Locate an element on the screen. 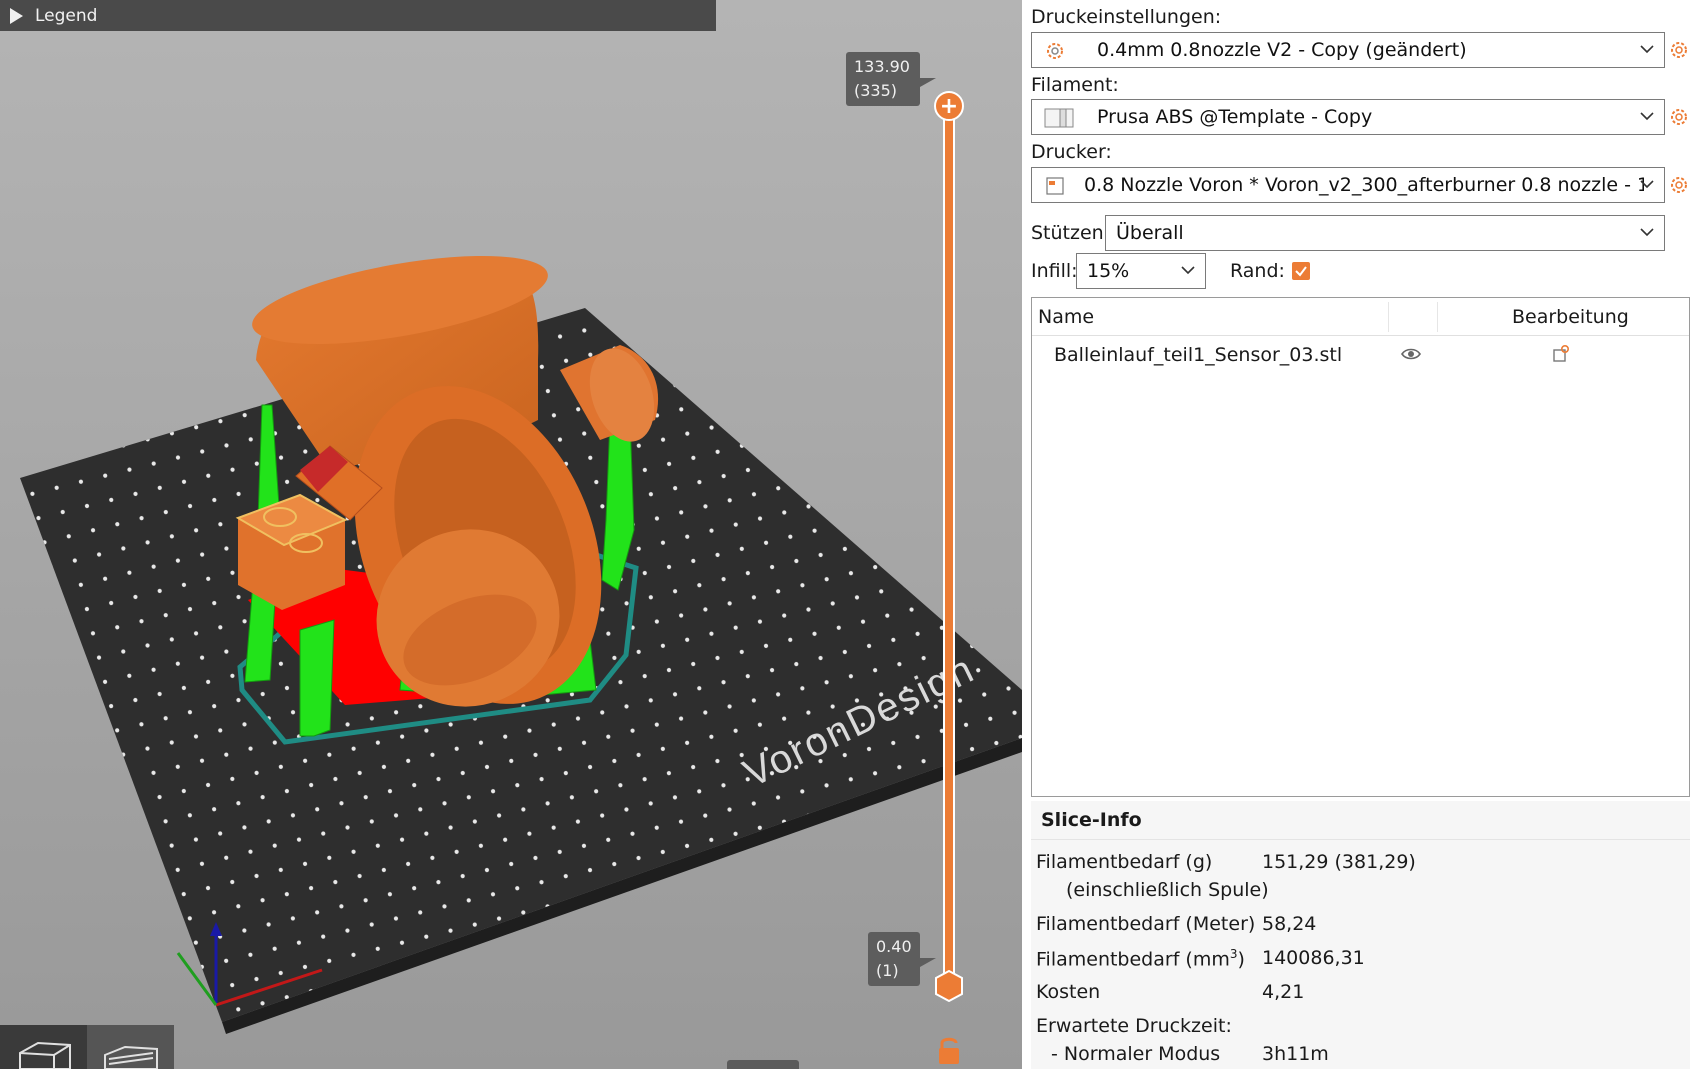 The image size is (1690, 1069). filament-g-label: Filamentbedarf (g) is located at coordinates (1124, 862).